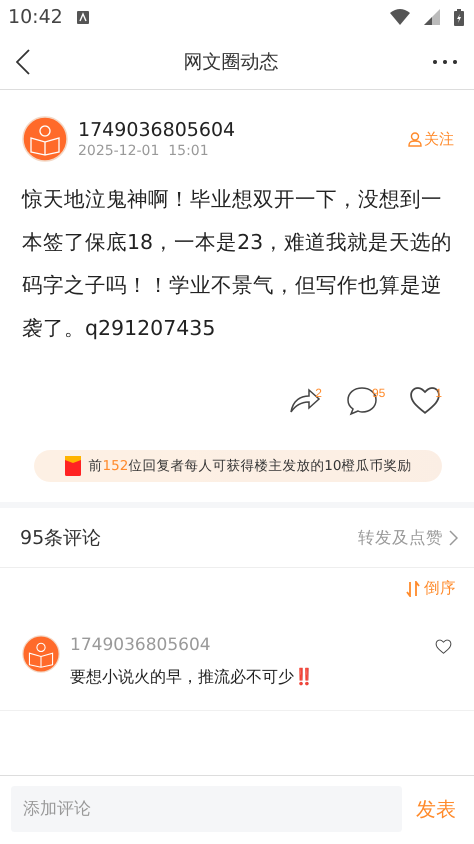 The height and width of the screenshot is (844, 474). What do you see at coordinates (305, 400) in the screenshot?
I see `share-arrow-icon` at bounding box center [305, 400].